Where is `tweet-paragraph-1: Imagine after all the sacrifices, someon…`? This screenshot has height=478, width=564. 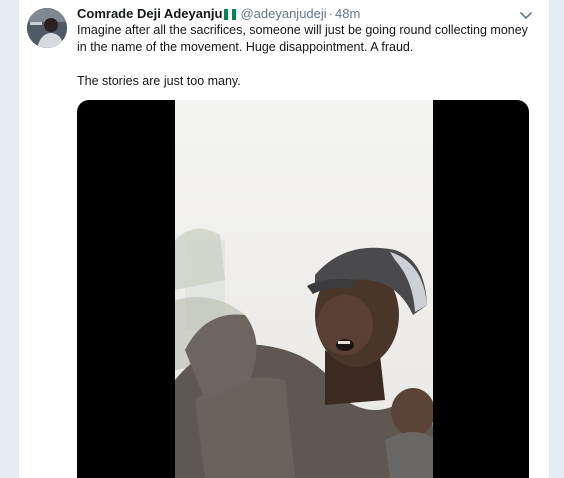
tweet-paragraph-1: Imagine after all the sacrifices, someon… is located at coordinates (302, 38).